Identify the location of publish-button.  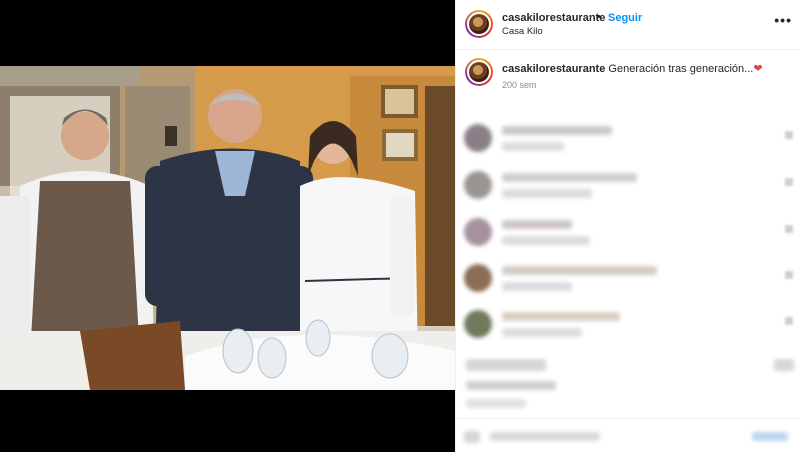
(770, 436).